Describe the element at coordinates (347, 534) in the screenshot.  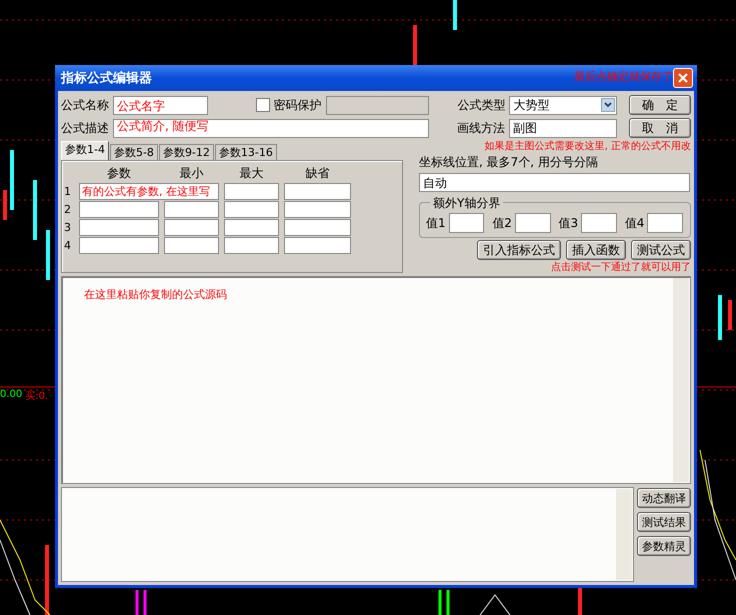
I see `output-area` at that location.